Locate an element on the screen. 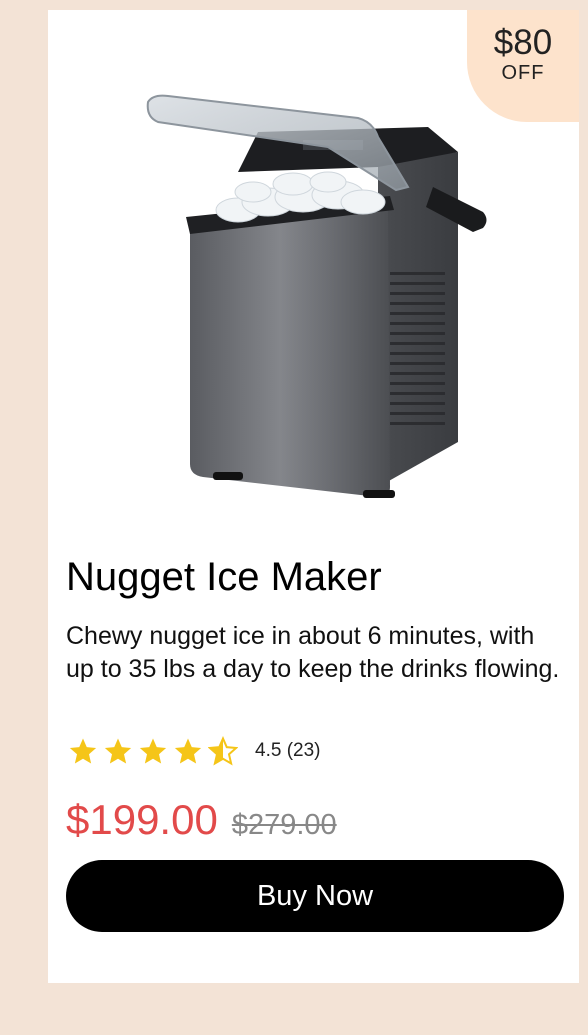 Image resolution: width=588 pixels, height=1035 pixels. original-price: $279.00 is located at coordinates (284, 825).